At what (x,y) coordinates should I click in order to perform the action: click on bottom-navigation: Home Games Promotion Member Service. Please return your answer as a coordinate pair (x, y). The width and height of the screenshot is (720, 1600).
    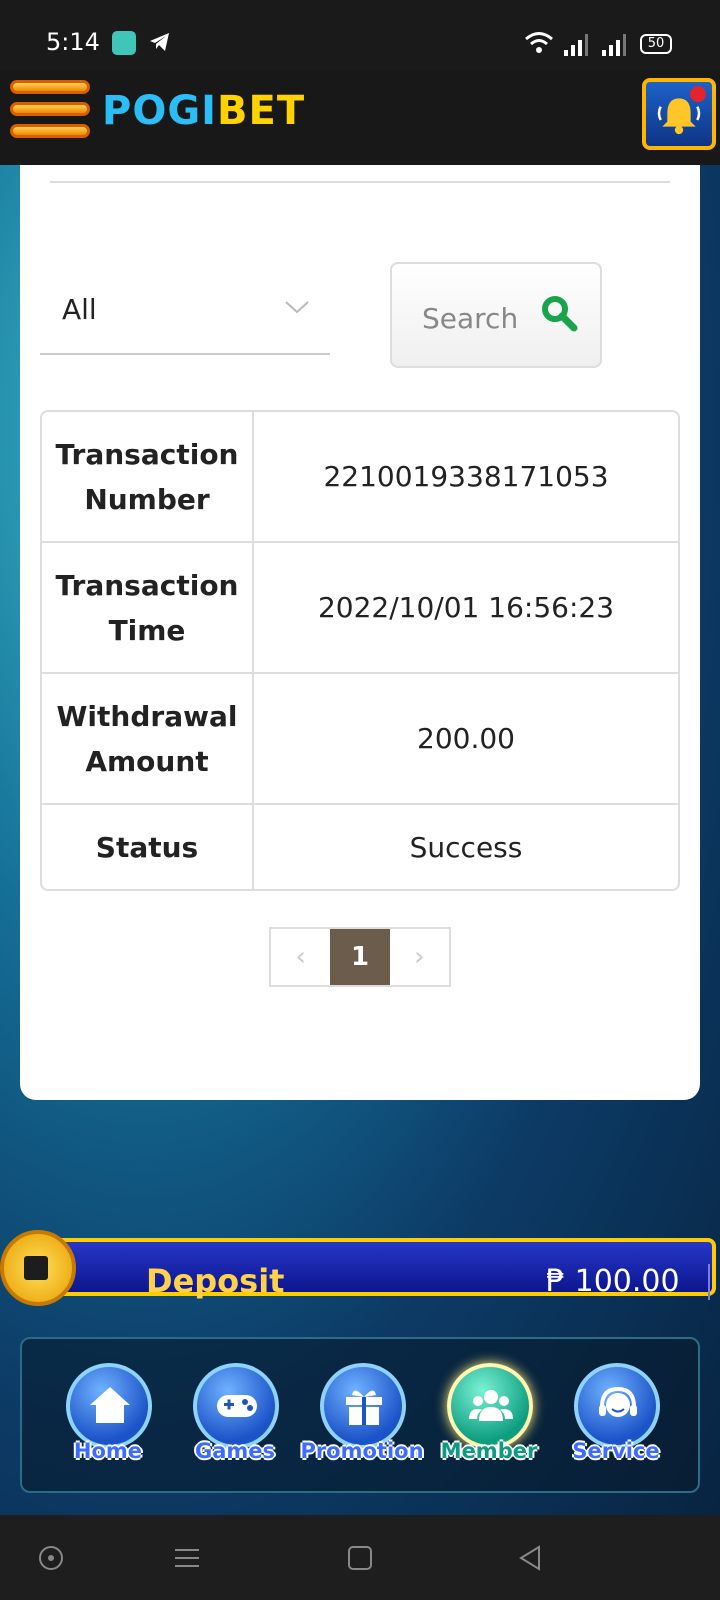
    Looking at the image, I should click on (360, 1415).